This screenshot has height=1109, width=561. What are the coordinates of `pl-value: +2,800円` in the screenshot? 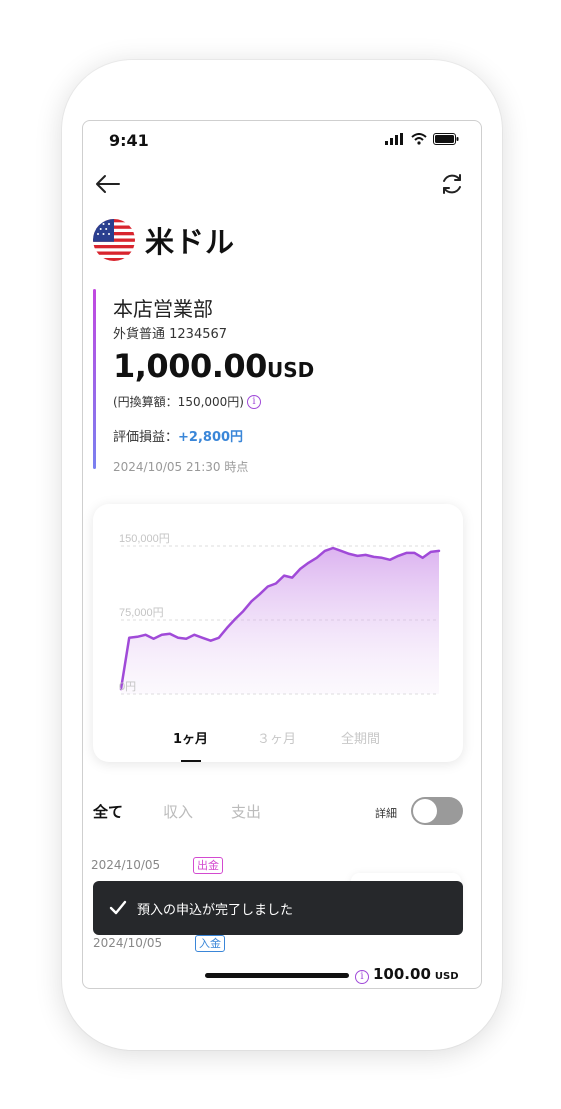 It's located at (211, 437).